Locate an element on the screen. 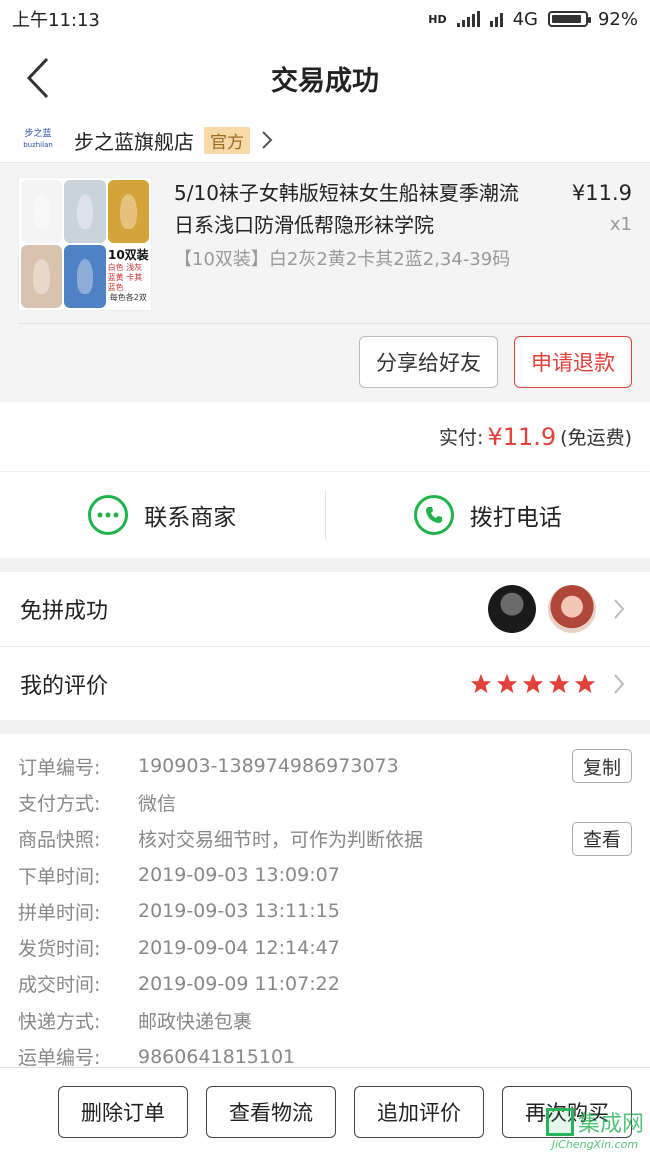 The image size is (650, 1155). section-gap is located at coordinates (325, 727).